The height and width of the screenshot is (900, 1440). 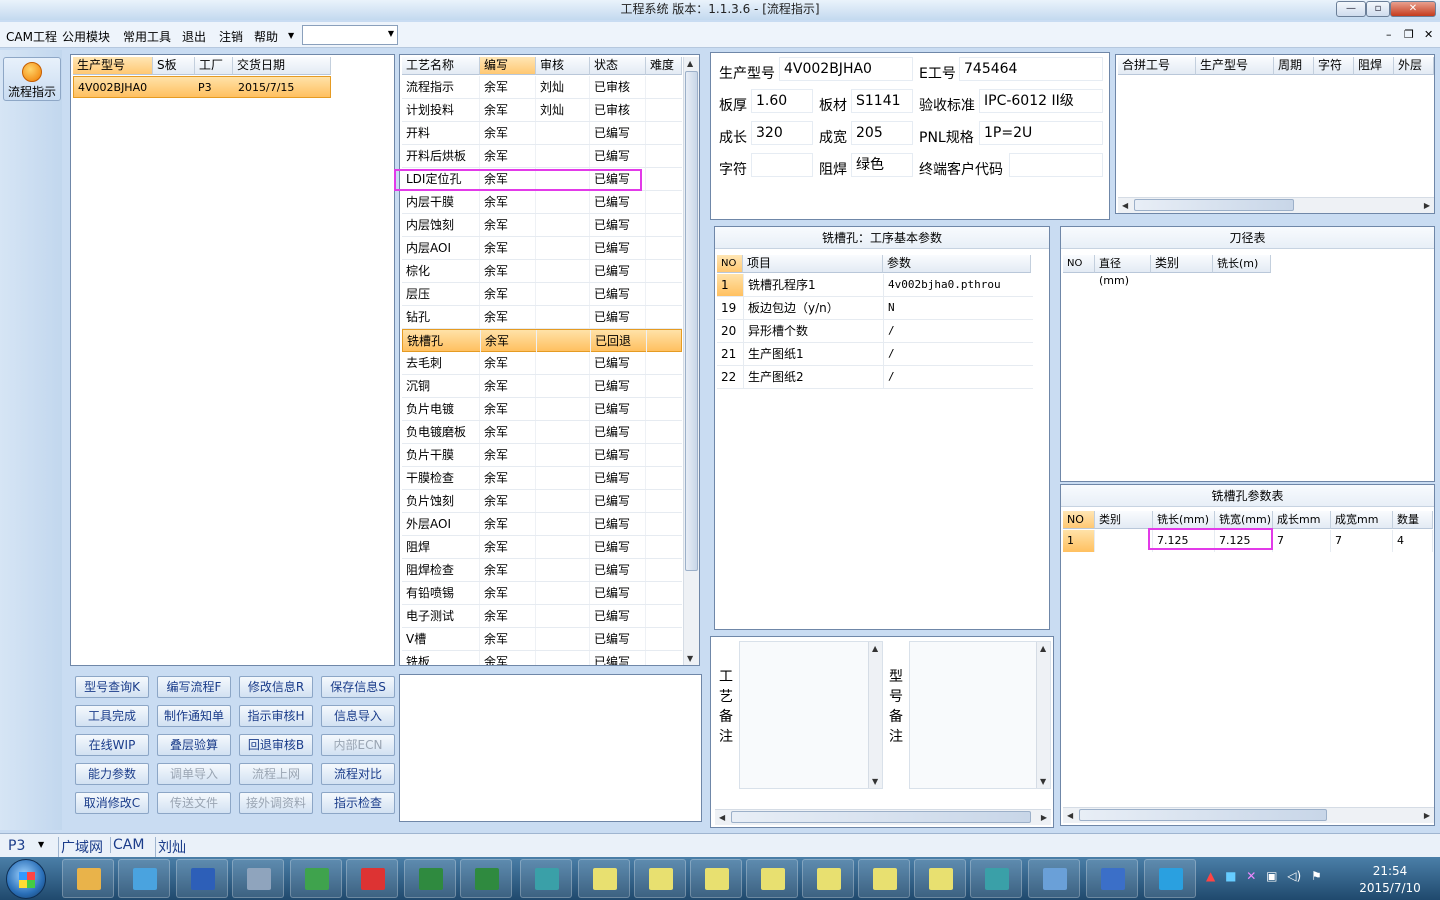 What do you see at coordinates (113, 66) in the screenshot?
I see `col-model: 生产型号` at bounding box center [113, 66].